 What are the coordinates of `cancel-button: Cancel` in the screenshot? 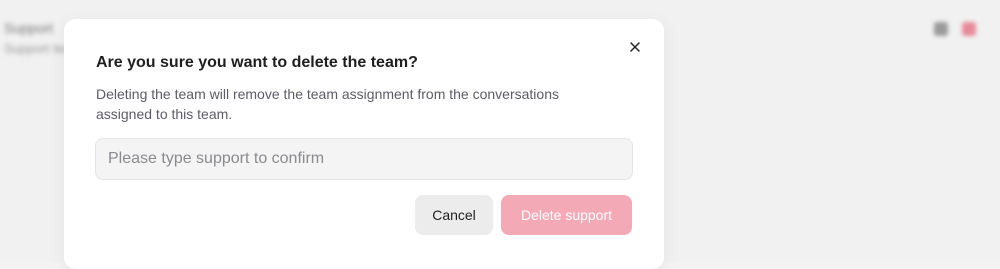 It's located at (454, 215).